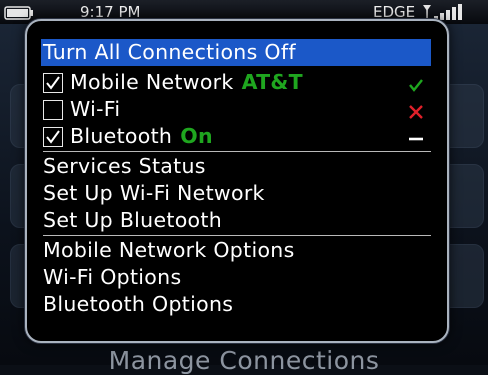 The height and width of the screenshot is (375, 488). Describe the element at coordinates (236, 136) in the screenshot. I see `bluetooth-toggle: Bluetooth On` at that location.